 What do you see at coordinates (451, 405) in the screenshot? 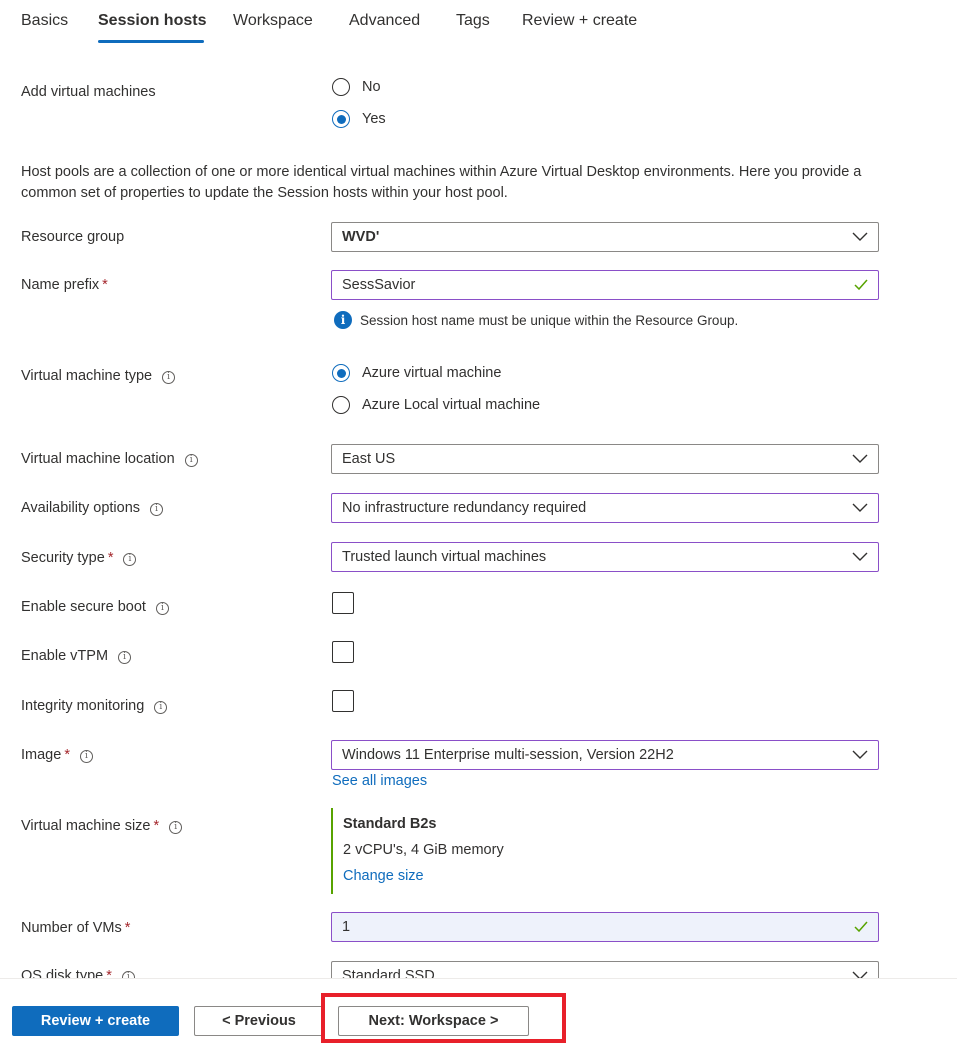
I see `radio-label: Azure Local virtual machine` at bounding box center [451, 405].